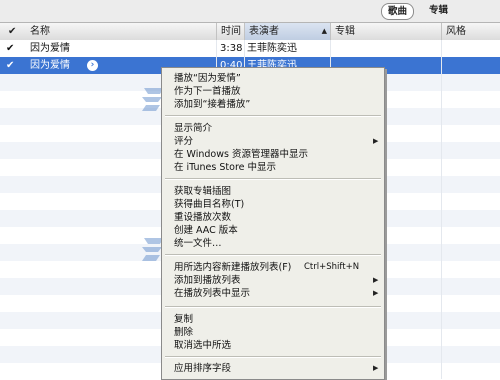 This screenshot has width=500, height=380. I want to click on menu-item-label: 播放“因为爱情”, so click(207, 78).